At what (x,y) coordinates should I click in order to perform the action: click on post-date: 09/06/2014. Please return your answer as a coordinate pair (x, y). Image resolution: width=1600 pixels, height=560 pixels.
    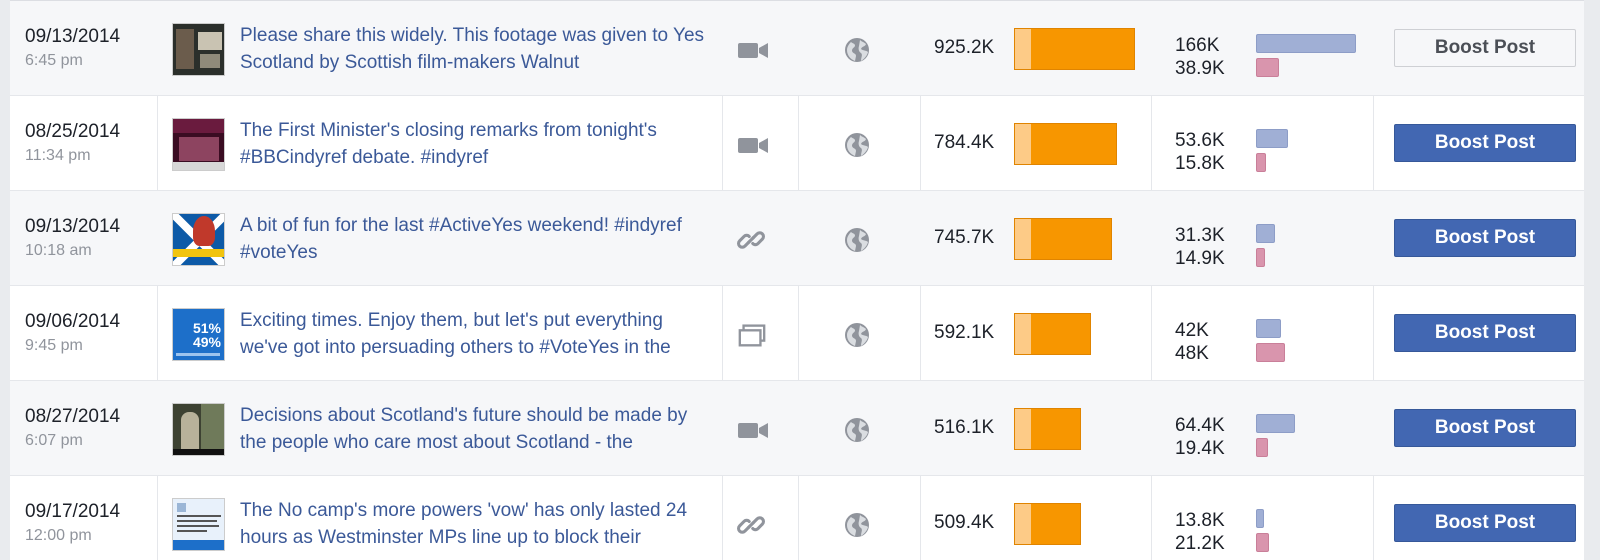
    Looking at the image, I should click on (73, 321).